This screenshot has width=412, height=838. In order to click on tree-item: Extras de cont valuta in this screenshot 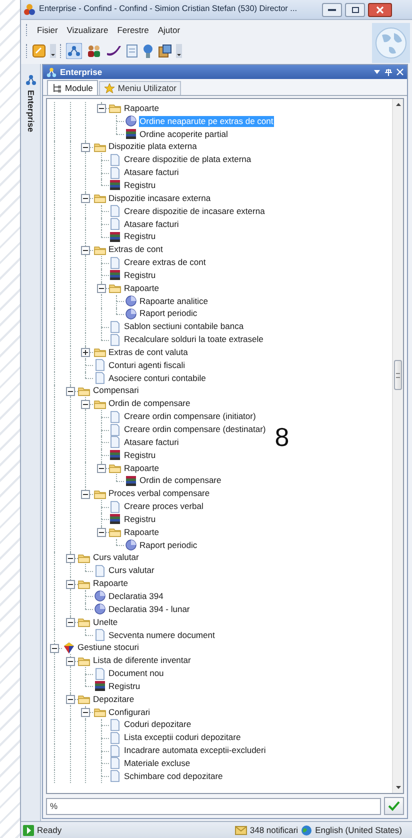, I will do `click(148, 352)`.